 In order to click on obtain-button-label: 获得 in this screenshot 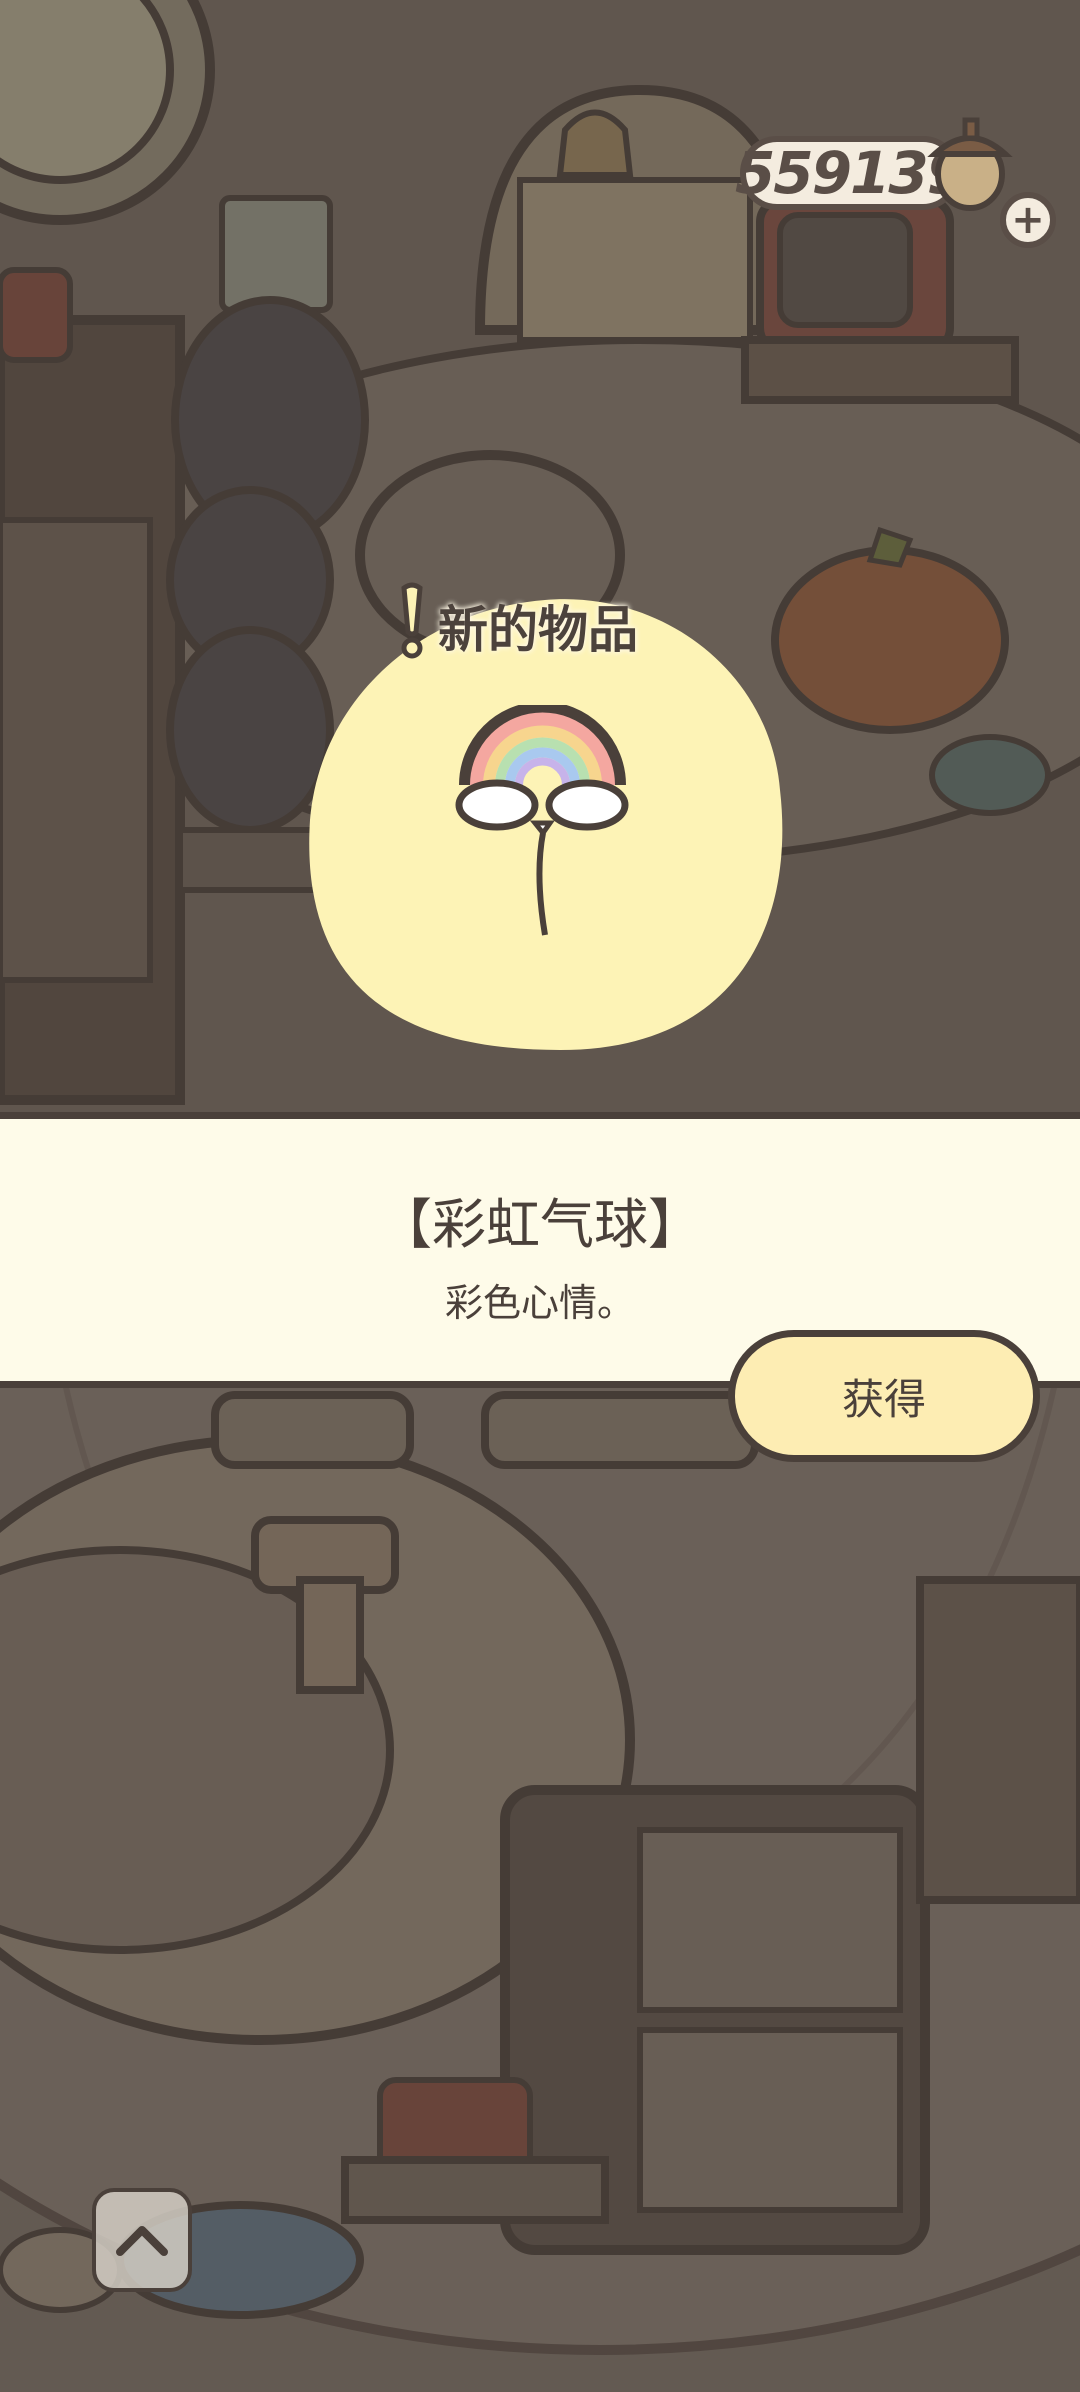, I will do `click(883, 1399)`.